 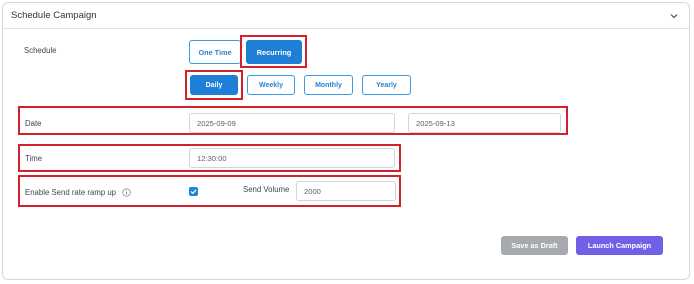 I want to click on one-time-button: One Time, so click(x=215, y=52).